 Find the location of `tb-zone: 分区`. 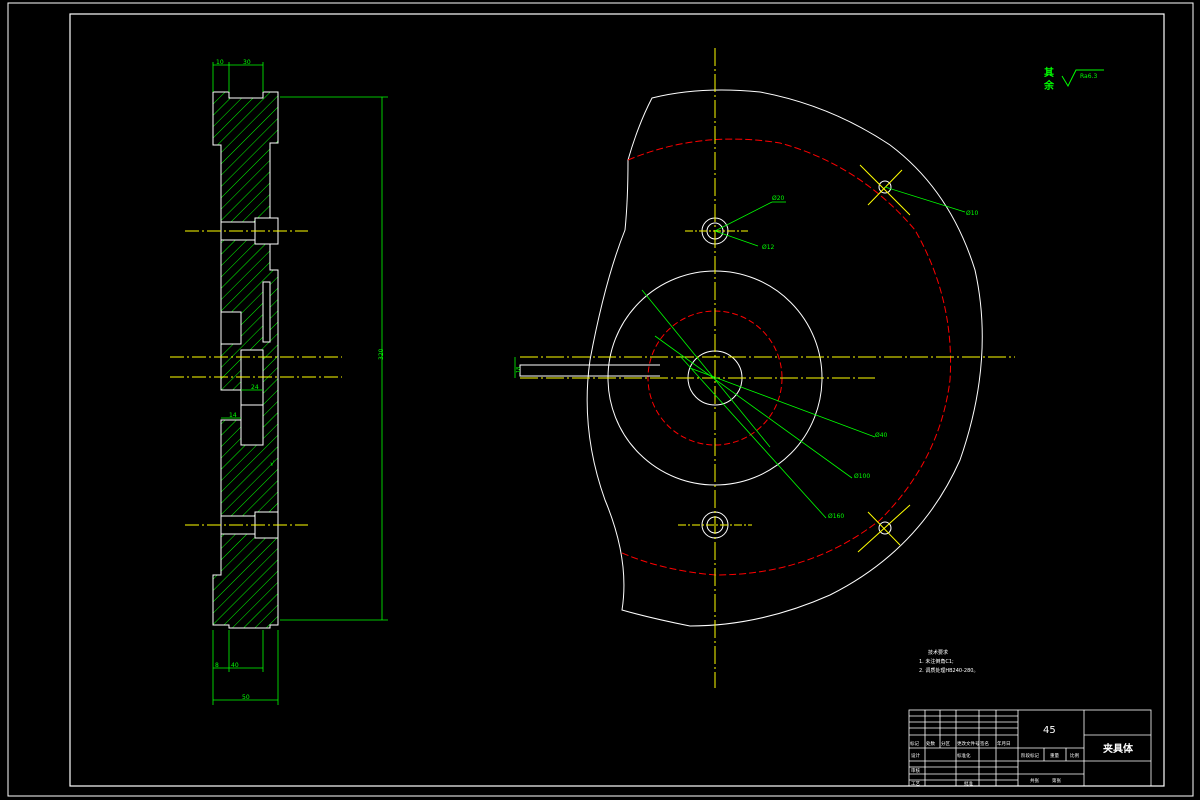

tb-zone: 分区 is located at coordinates (945, 743).